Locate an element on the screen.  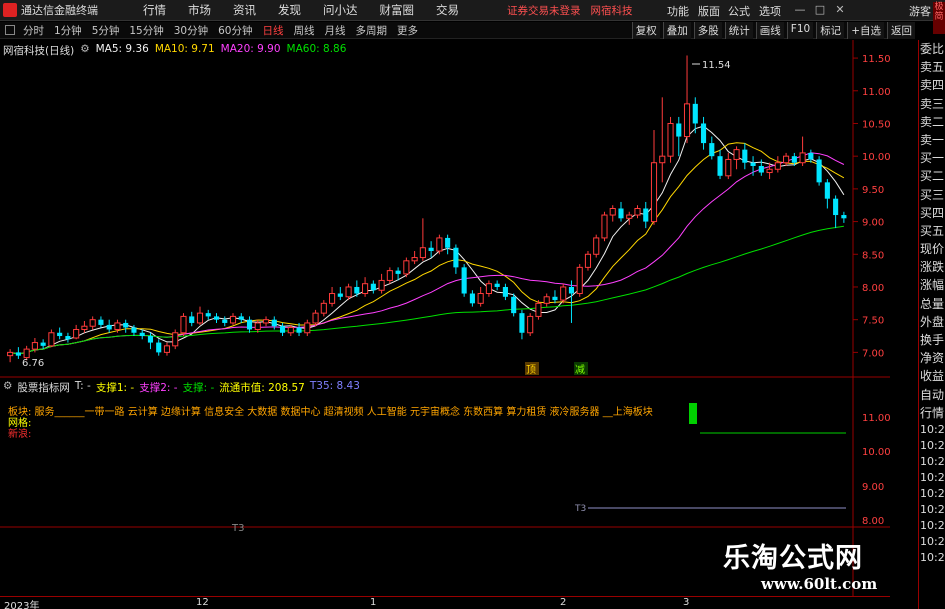
menu-layout: 版面 is located at coordinates (709, 11).